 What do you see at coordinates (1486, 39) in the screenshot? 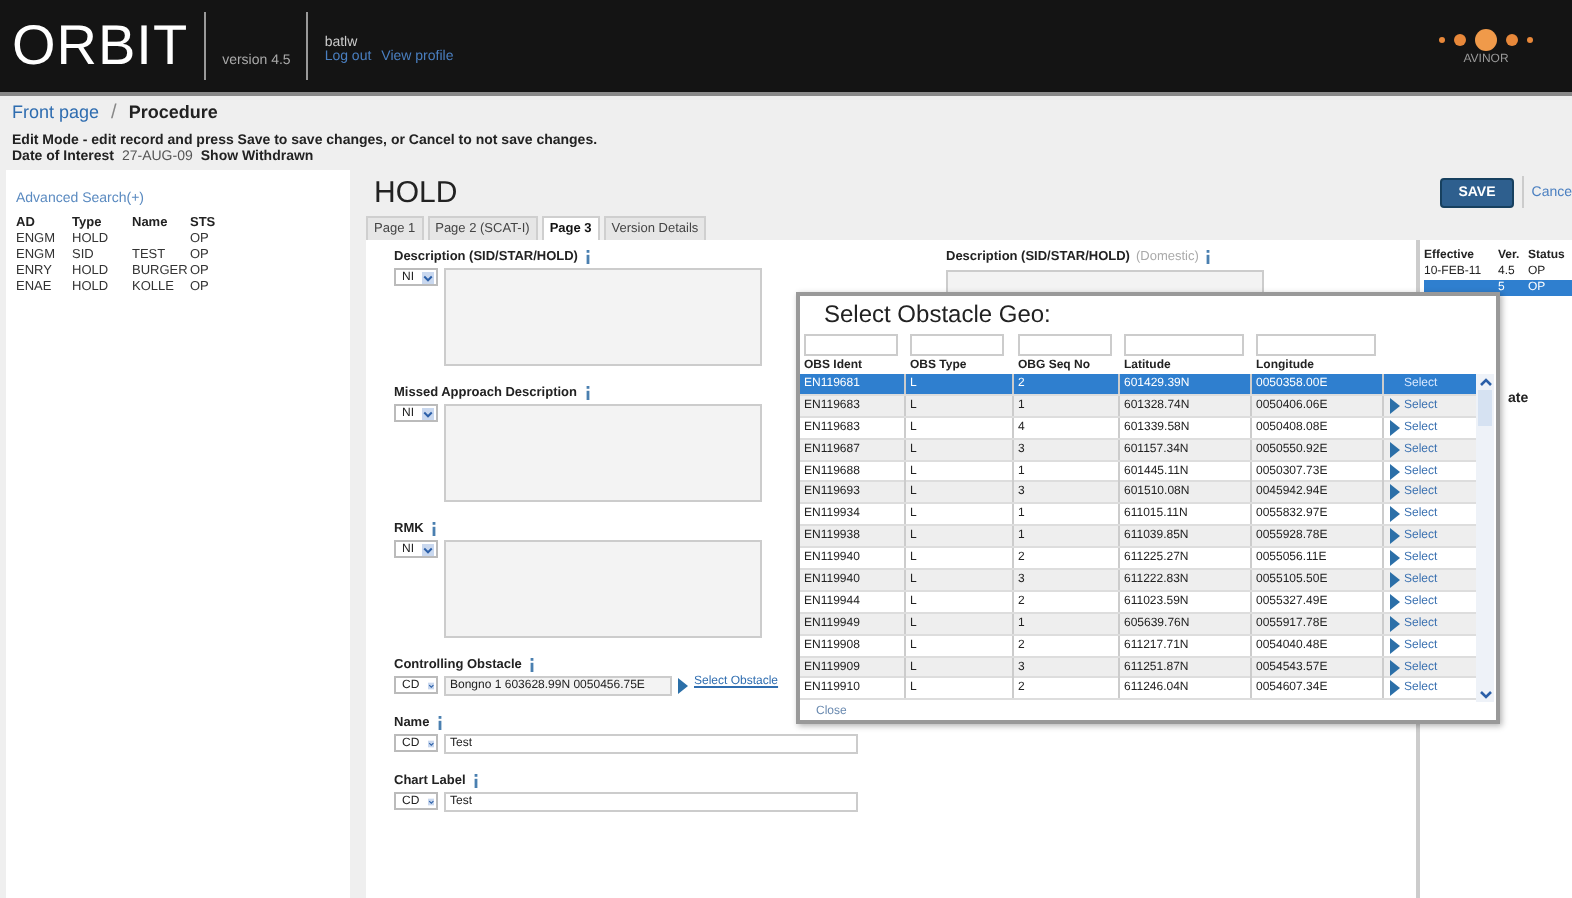
I see `dots-logo-icon` at bounding box center [1486, 39].